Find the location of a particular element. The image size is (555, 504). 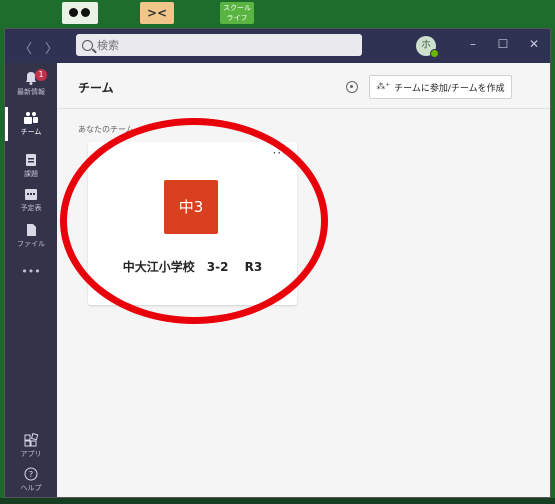

join-or-create-team-button: ⁂⁺ チームに参加/チームを作成 is located at coordinates (440, 87).